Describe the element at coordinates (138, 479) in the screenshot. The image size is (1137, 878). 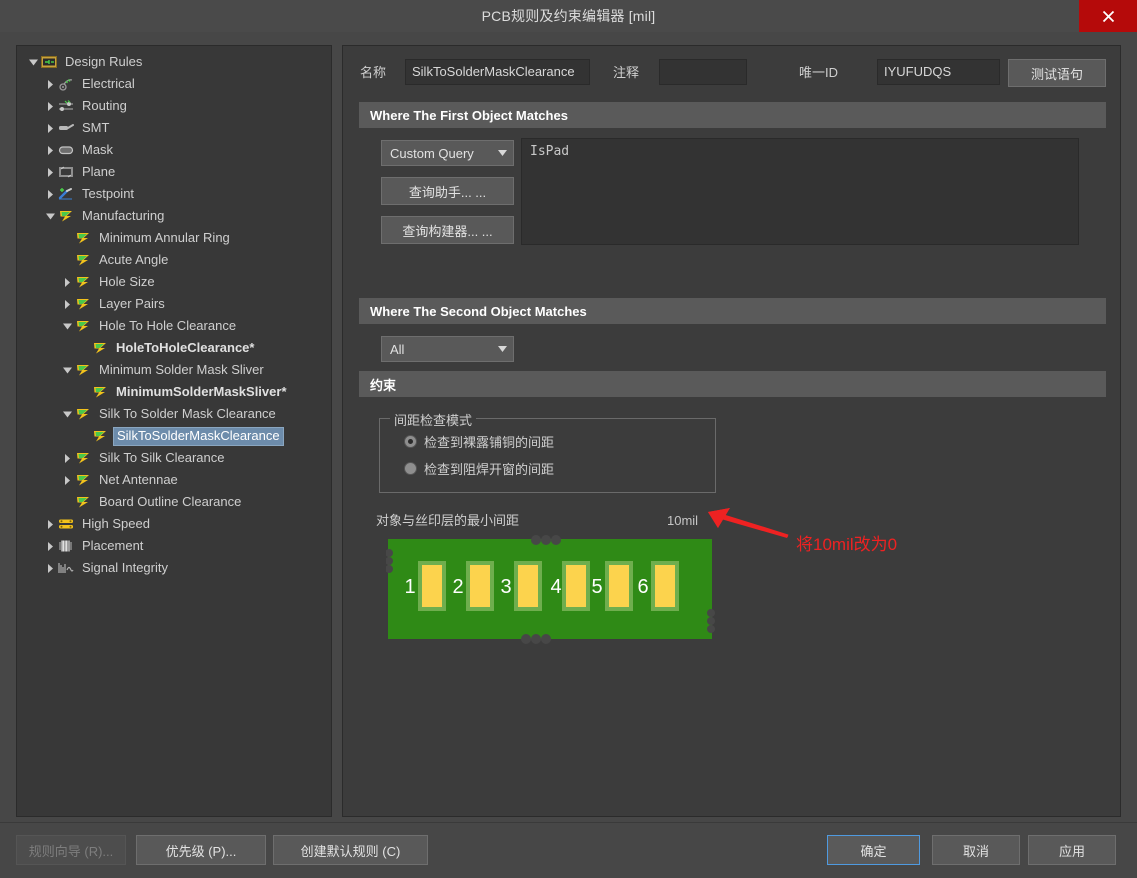
I see `tree-item-label: Net Antennae` at that location.